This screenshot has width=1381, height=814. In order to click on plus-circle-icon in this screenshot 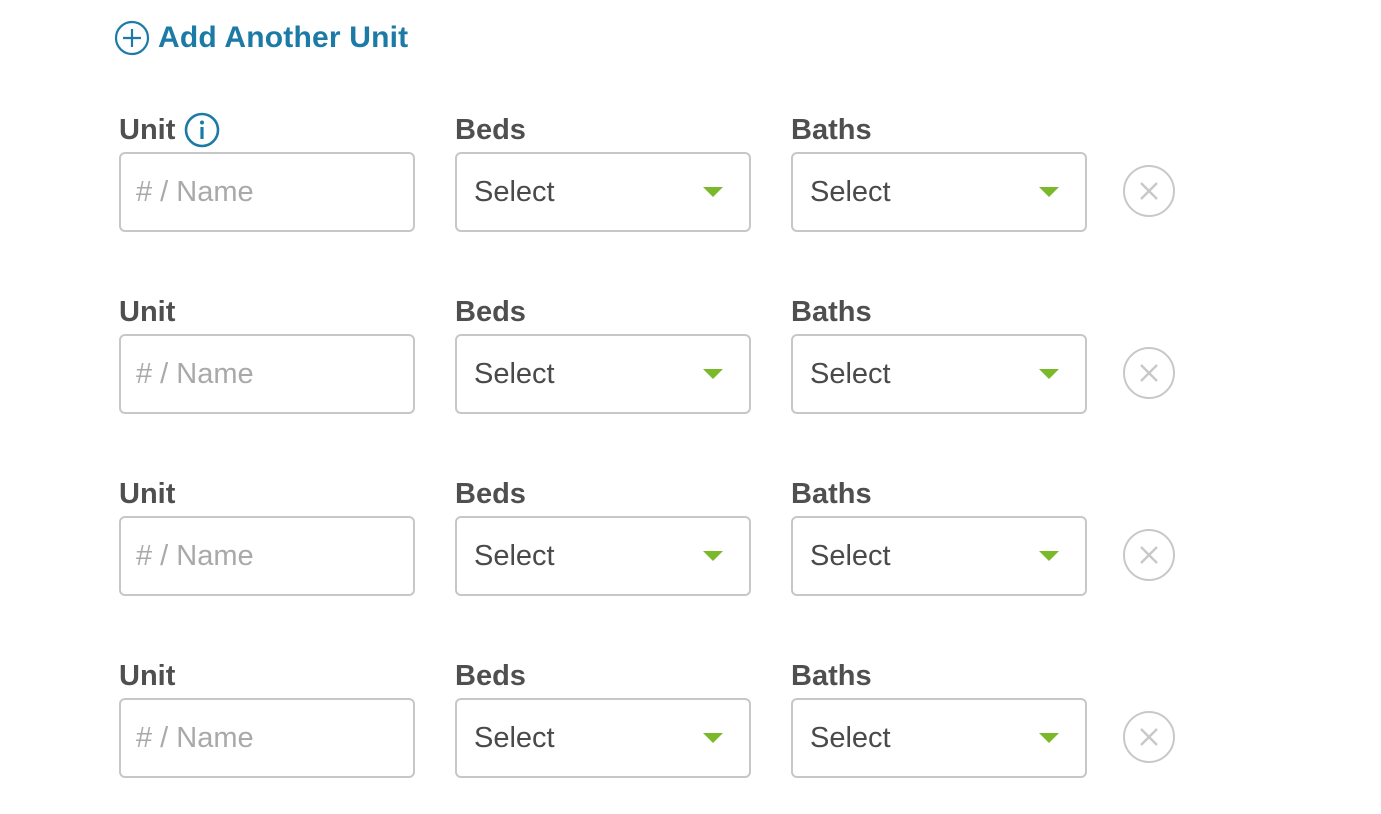, I will do `click(132, 38)`.